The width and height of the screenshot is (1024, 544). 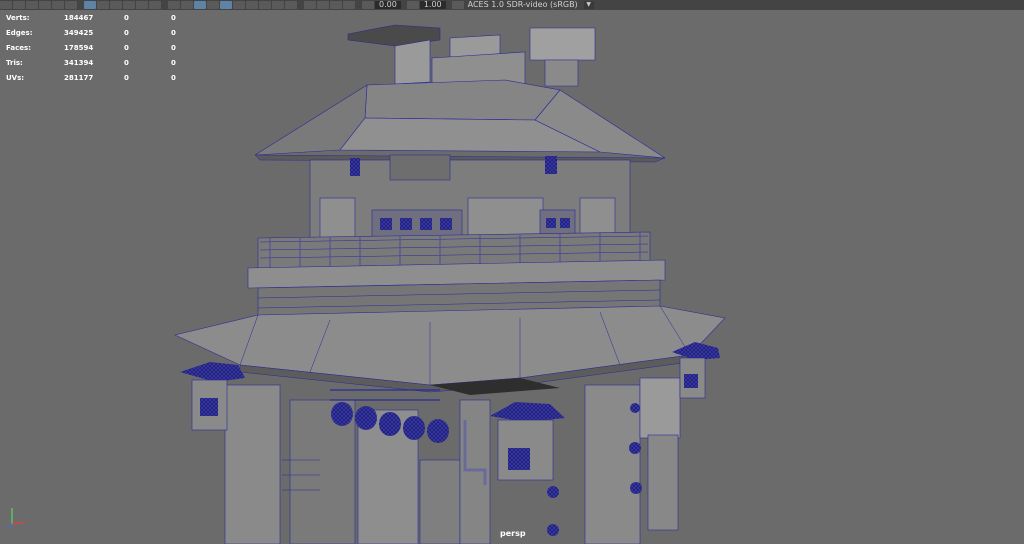 I want to click on viewport-toolbar: 0.00 1.00 ACES 1.0 SDR-video (sRGB) ▼, so click(x=512, y=5).